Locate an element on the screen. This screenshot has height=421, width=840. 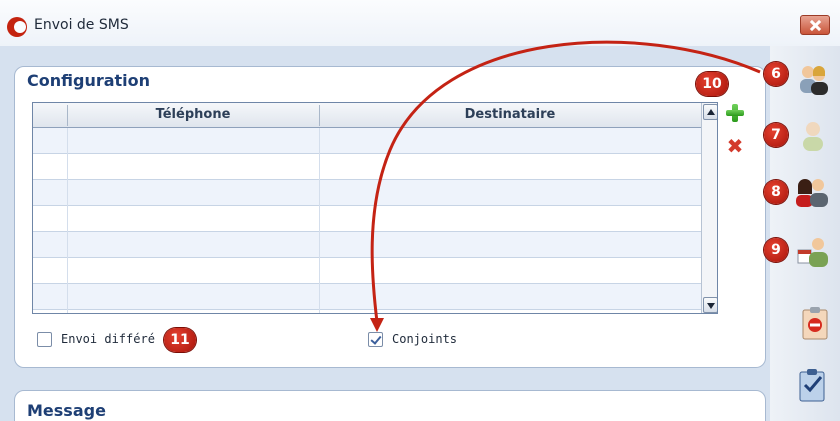
contacts-couple-icon is located at coordinates (813, 79).